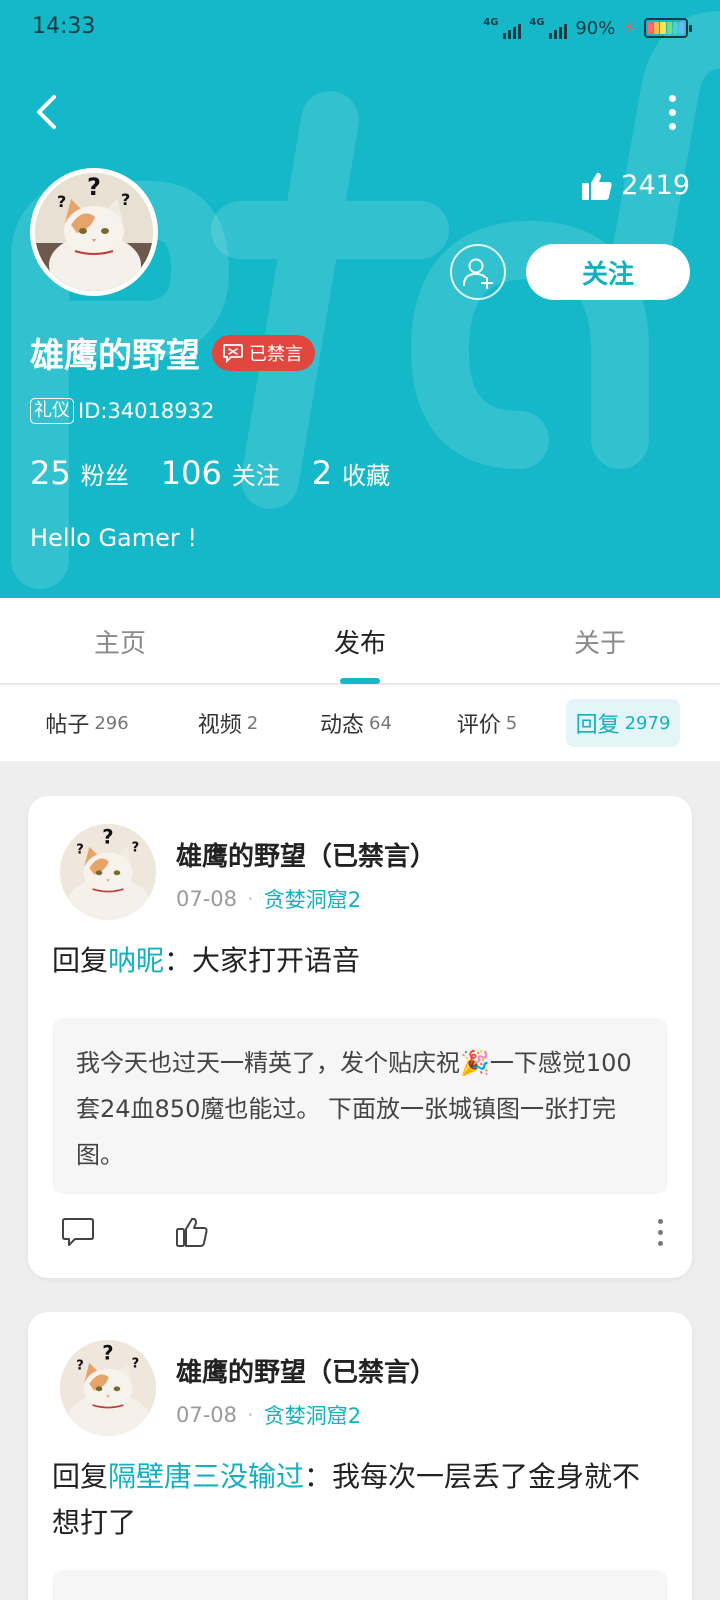 The width and height of the screenshot is (720, 1600). What do you see at coordinates (276, 354) in the screenshot?
I see `banned-label: 已禁言` at bounding box center [276, 354].